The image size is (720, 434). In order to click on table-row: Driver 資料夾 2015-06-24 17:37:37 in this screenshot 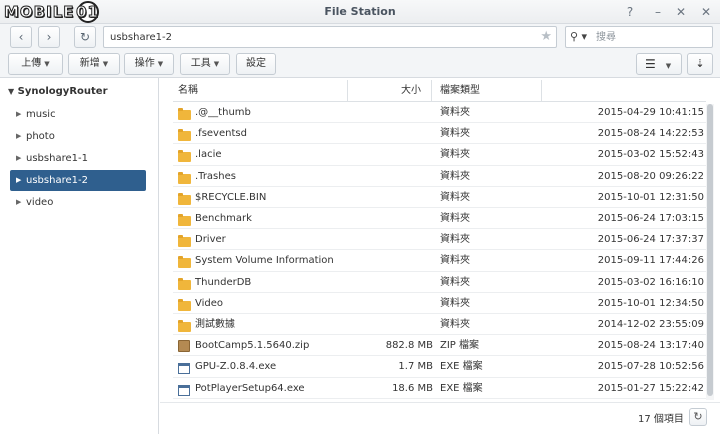, I will do `click(439, 240)`.